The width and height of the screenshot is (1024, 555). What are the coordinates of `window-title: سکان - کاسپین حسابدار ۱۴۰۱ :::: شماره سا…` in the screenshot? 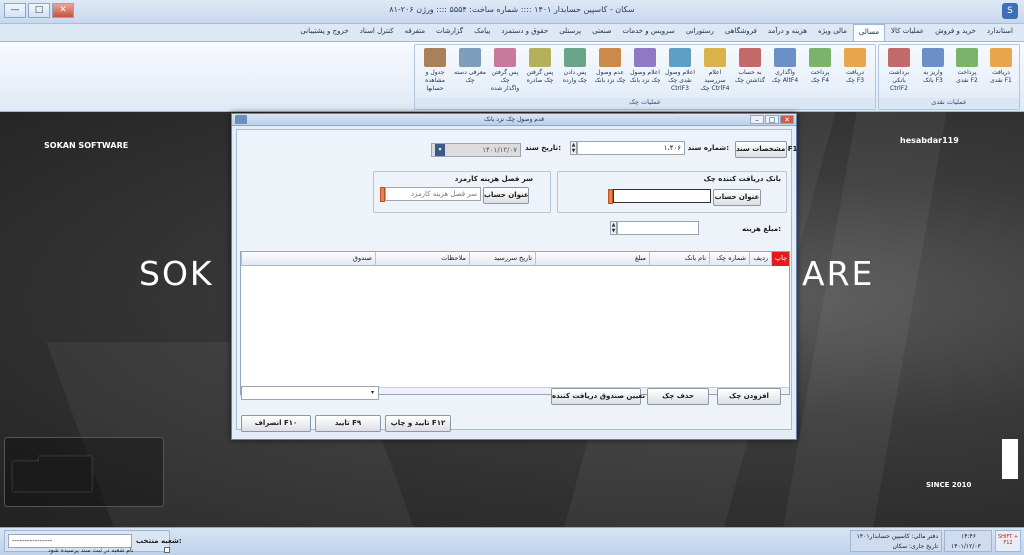 It's located at (512, 9).